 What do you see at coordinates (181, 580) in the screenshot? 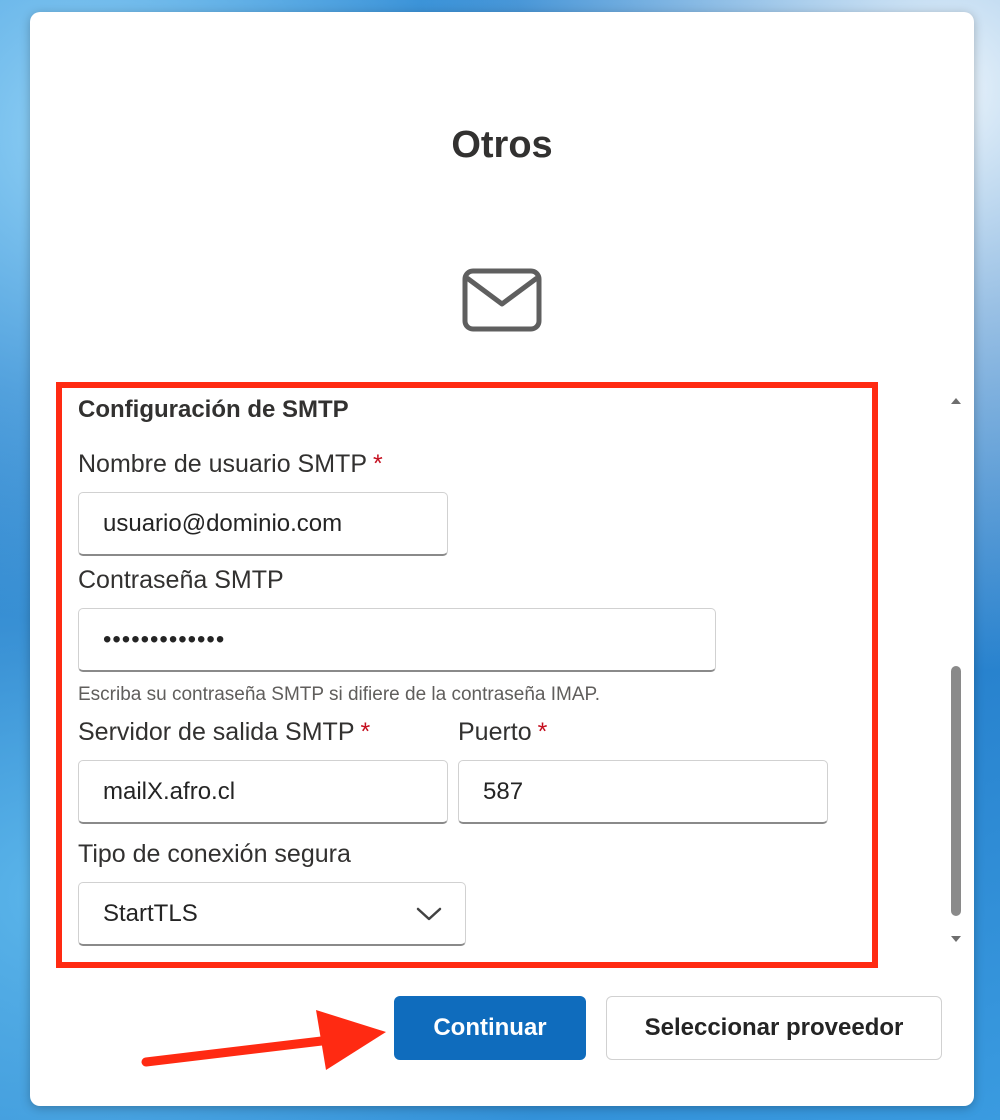
I see `smtp-password-label: Contraseña SMTP` at bounding box center [181, 580].